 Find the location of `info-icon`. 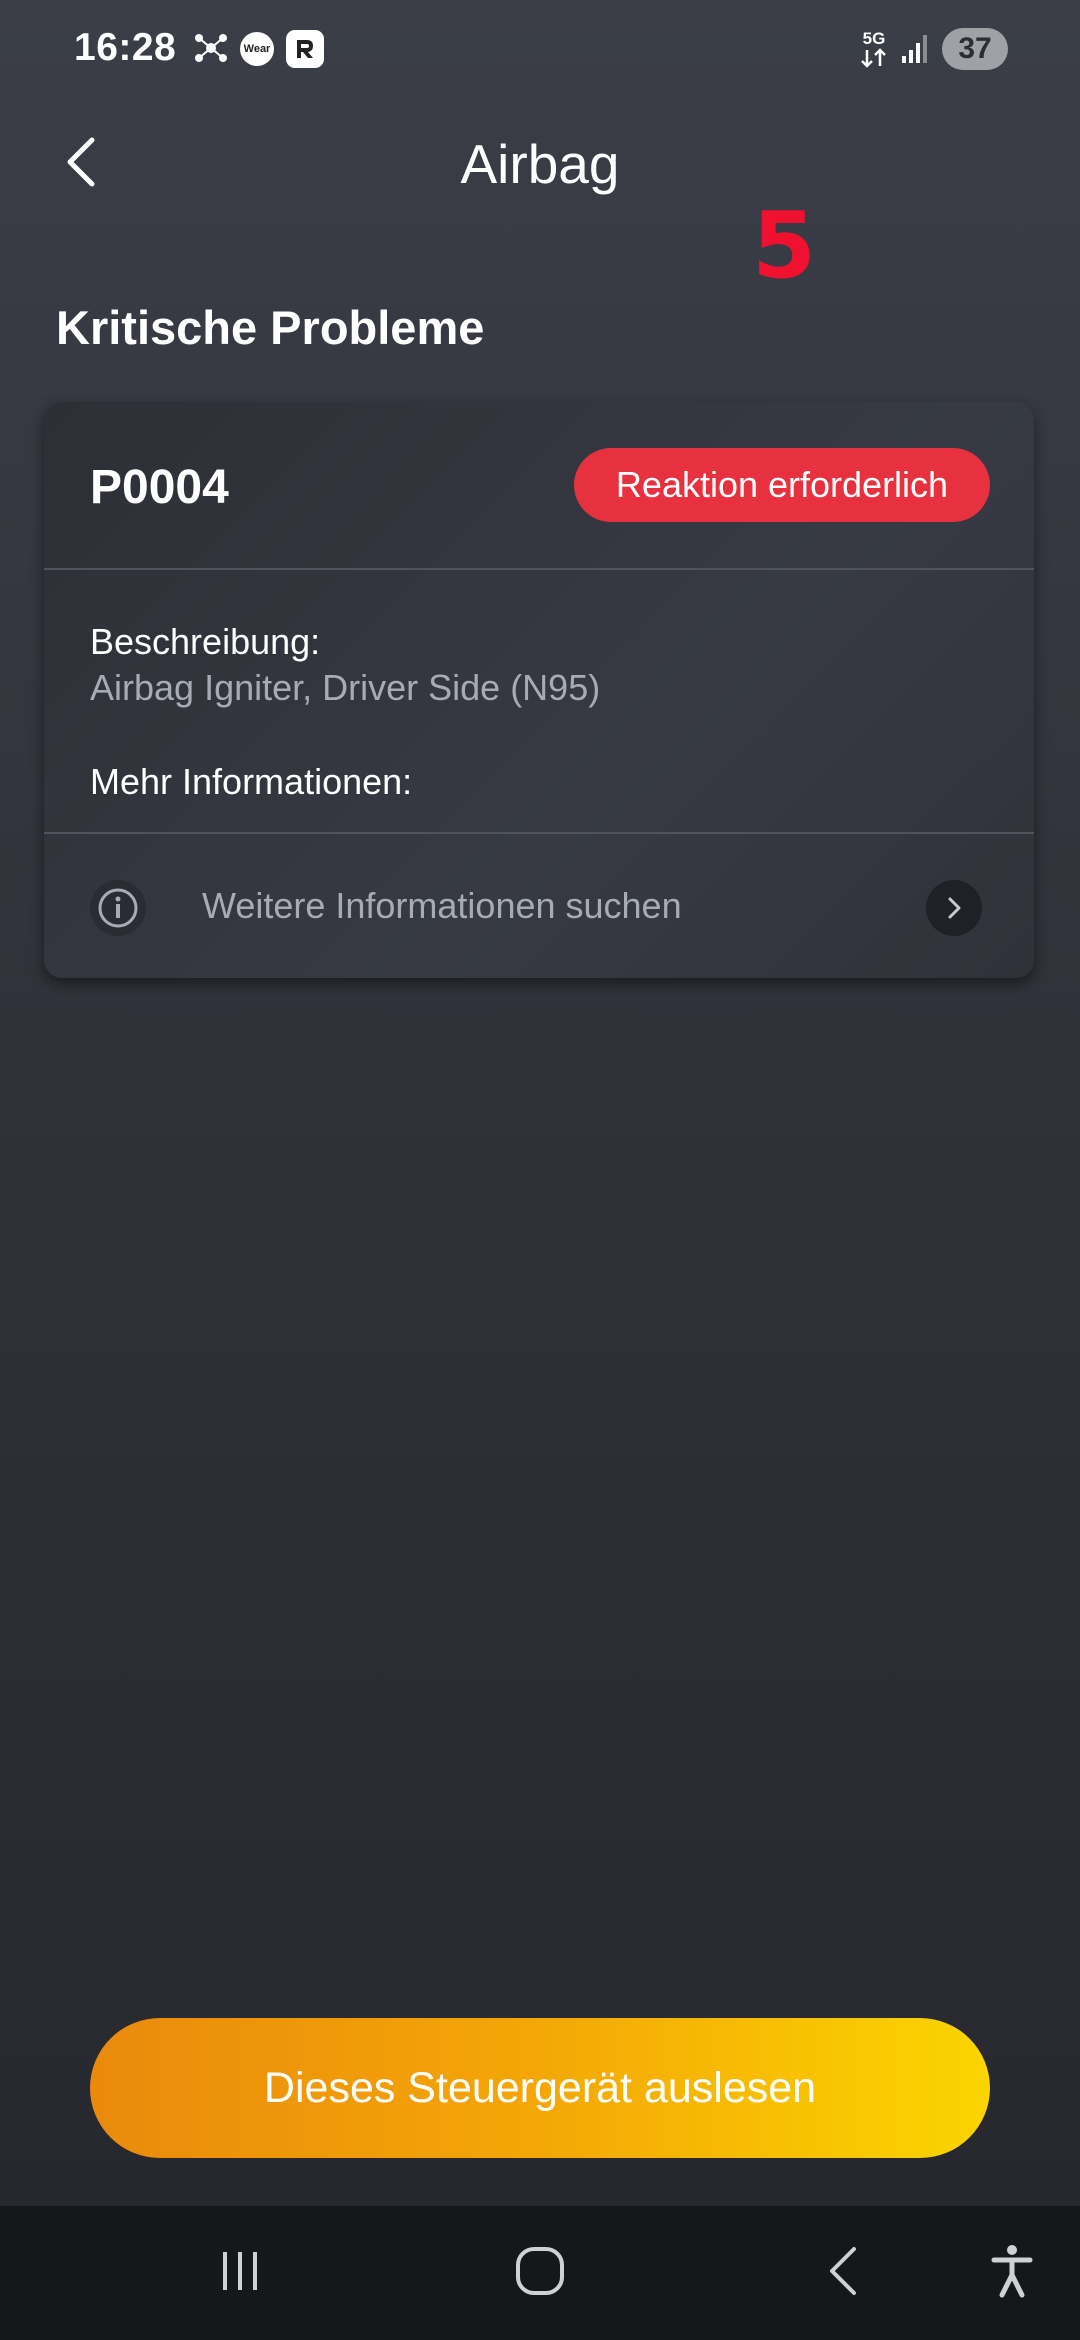

info-icon is located at coordinates (118, 908).